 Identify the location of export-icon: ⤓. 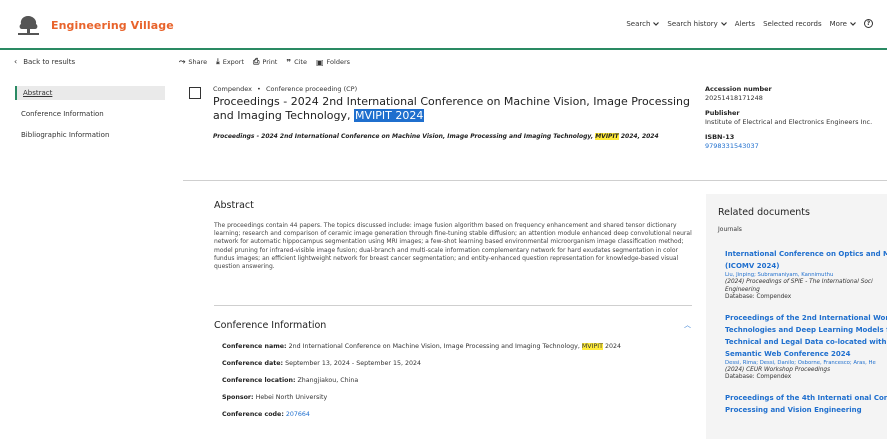
(218, 61).